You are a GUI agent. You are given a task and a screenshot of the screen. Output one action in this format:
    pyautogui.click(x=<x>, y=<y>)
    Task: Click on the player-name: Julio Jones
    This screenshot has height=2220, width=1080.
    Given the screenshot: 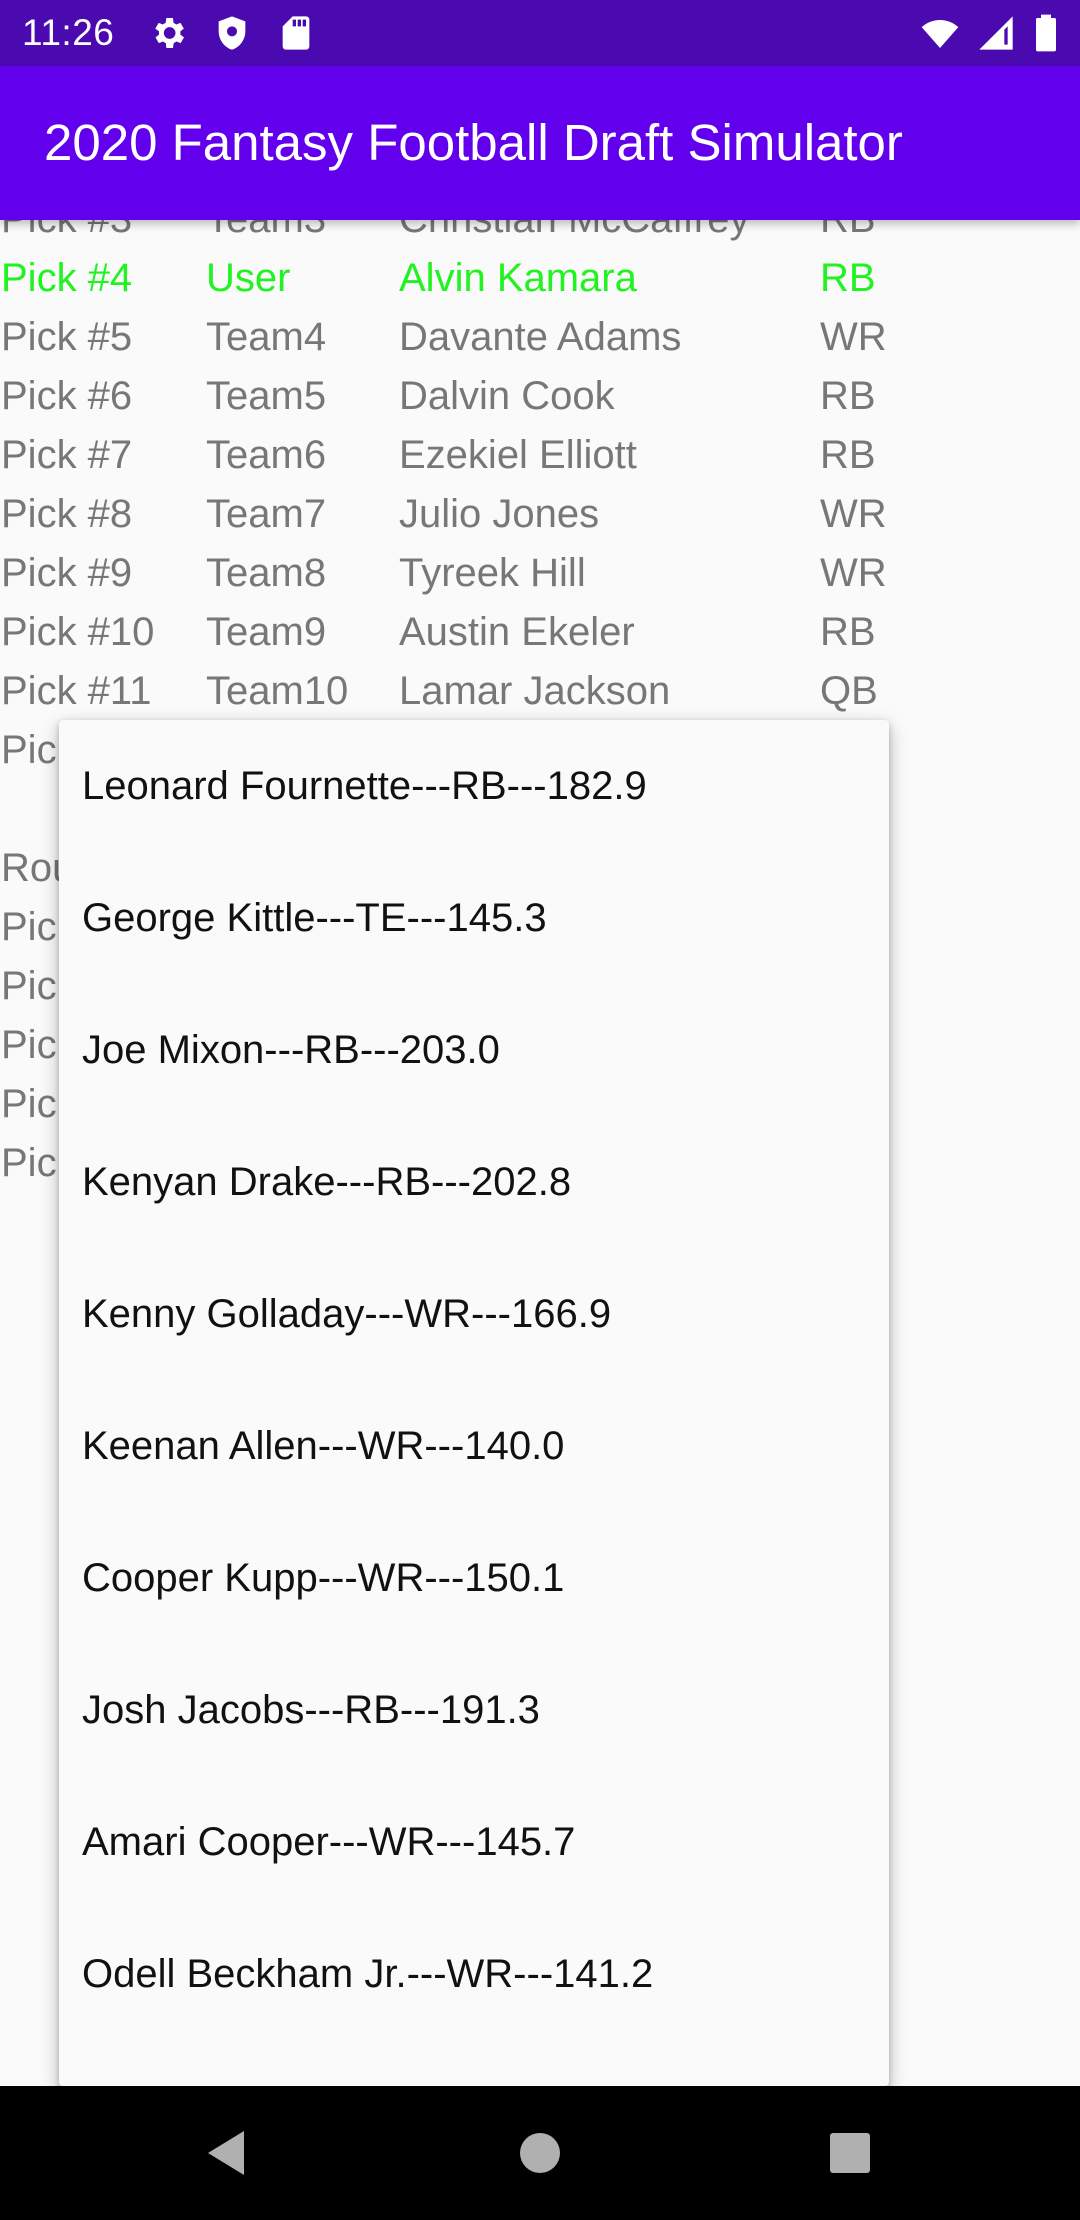 What is the action you would take?
    pyautogui.click(x=499, y=514)
    